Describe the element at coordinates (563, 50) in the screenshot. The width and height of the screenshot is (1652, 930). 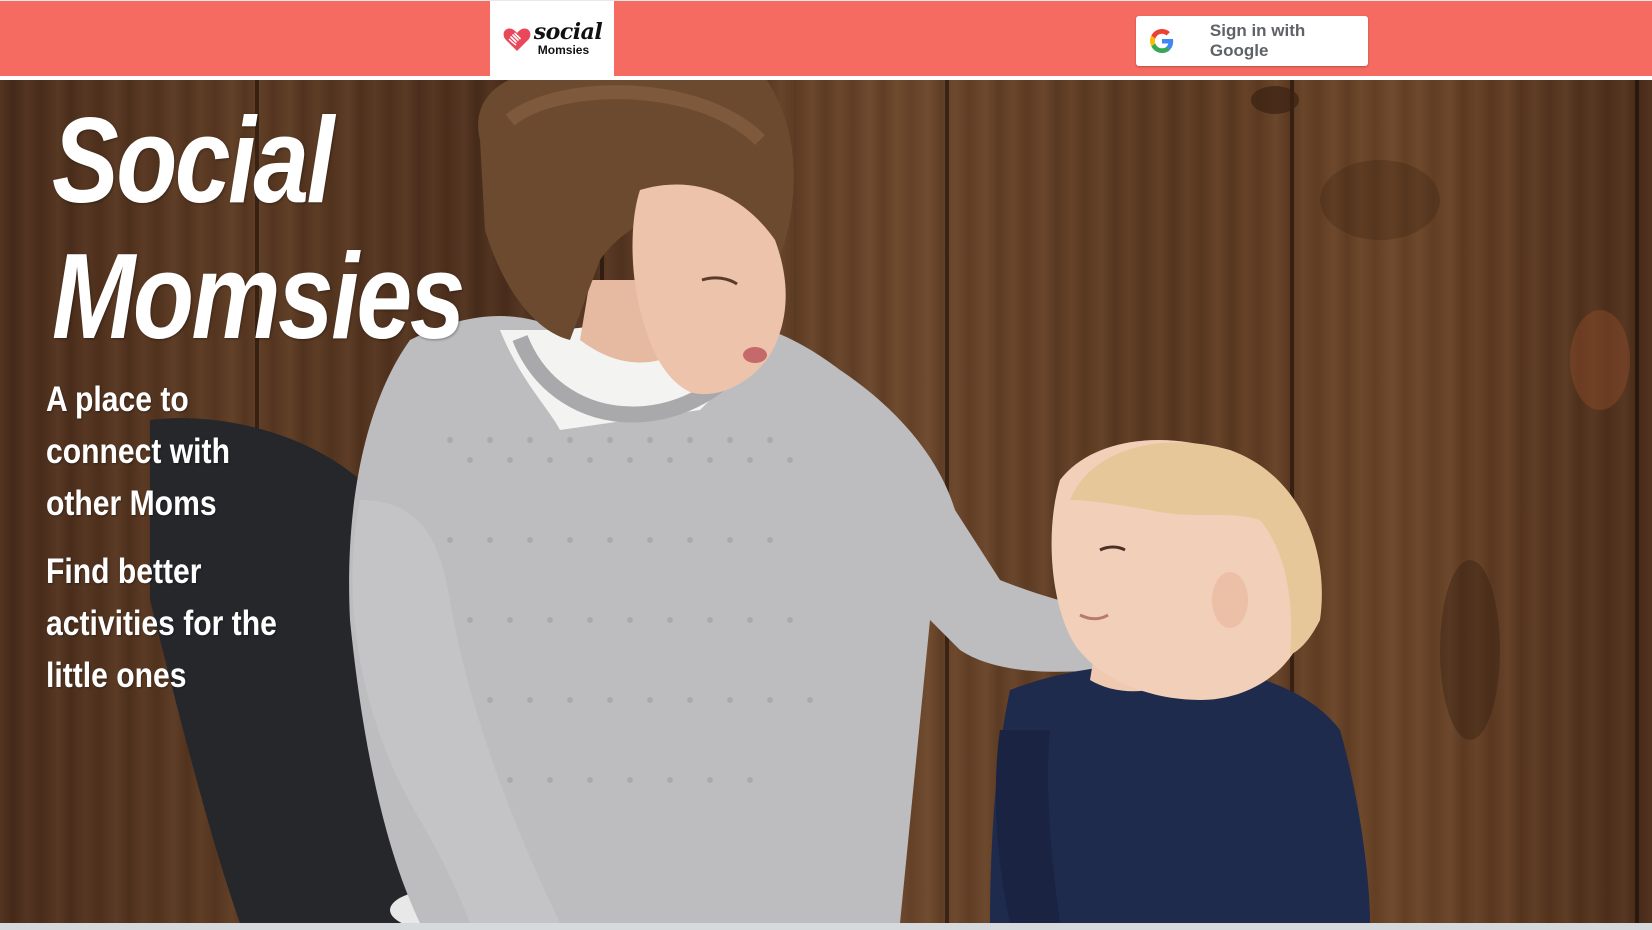
I see `logo-word-momsies: Momsies` at that location.